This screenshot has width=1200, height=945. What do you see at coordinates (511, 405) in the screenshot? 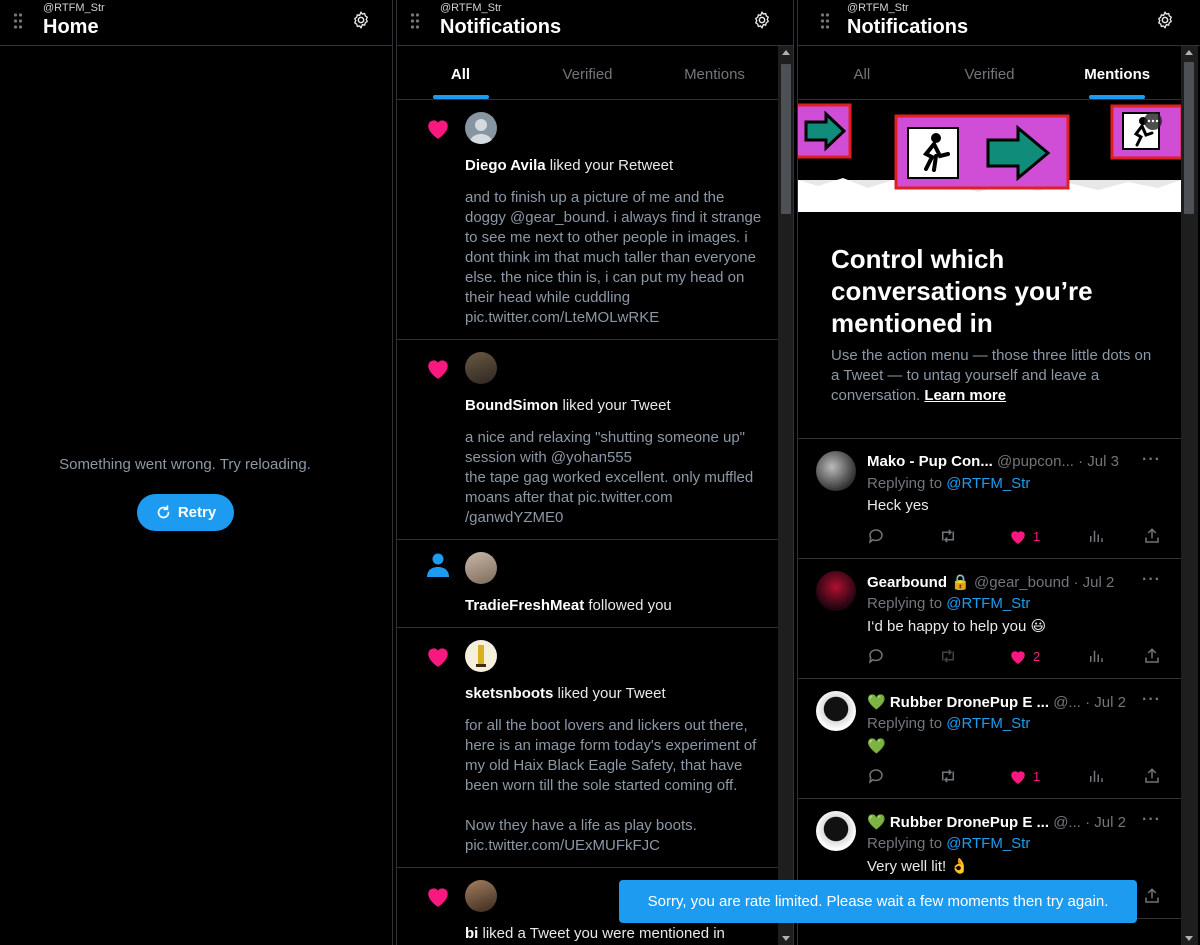
I see `user-name: BoundSimon` at bounding box center [511, 405].